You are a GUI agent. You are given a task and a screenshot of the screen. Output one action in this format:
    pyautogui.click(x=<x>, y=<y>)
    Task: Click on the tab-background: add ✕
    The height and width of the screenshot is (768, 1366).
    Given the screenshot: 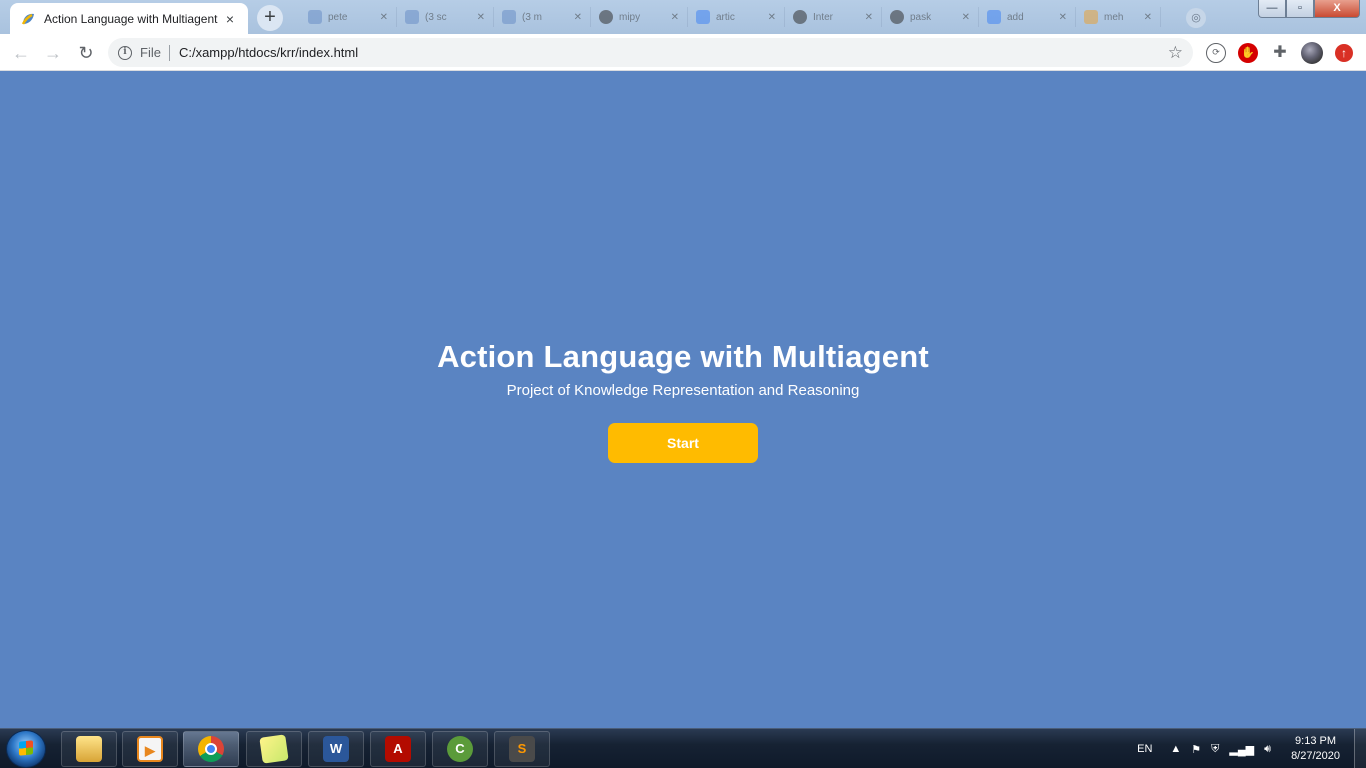 What is the action you would take?
    pyautogui.click(x=1027, y=17)
    